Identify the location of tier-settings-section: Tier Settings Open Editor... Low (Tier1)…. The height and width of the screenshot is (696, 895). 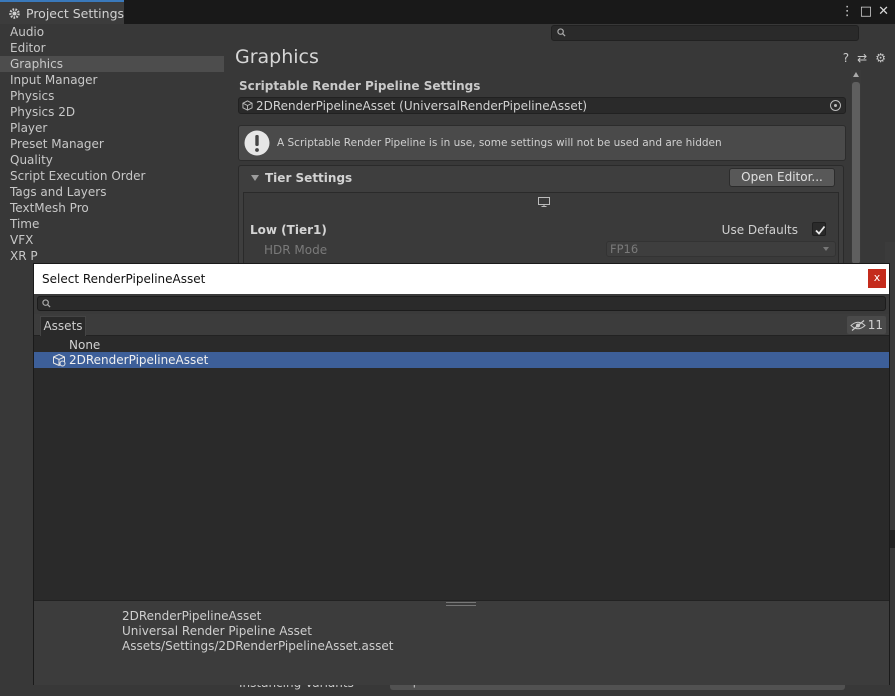
(541, 215).